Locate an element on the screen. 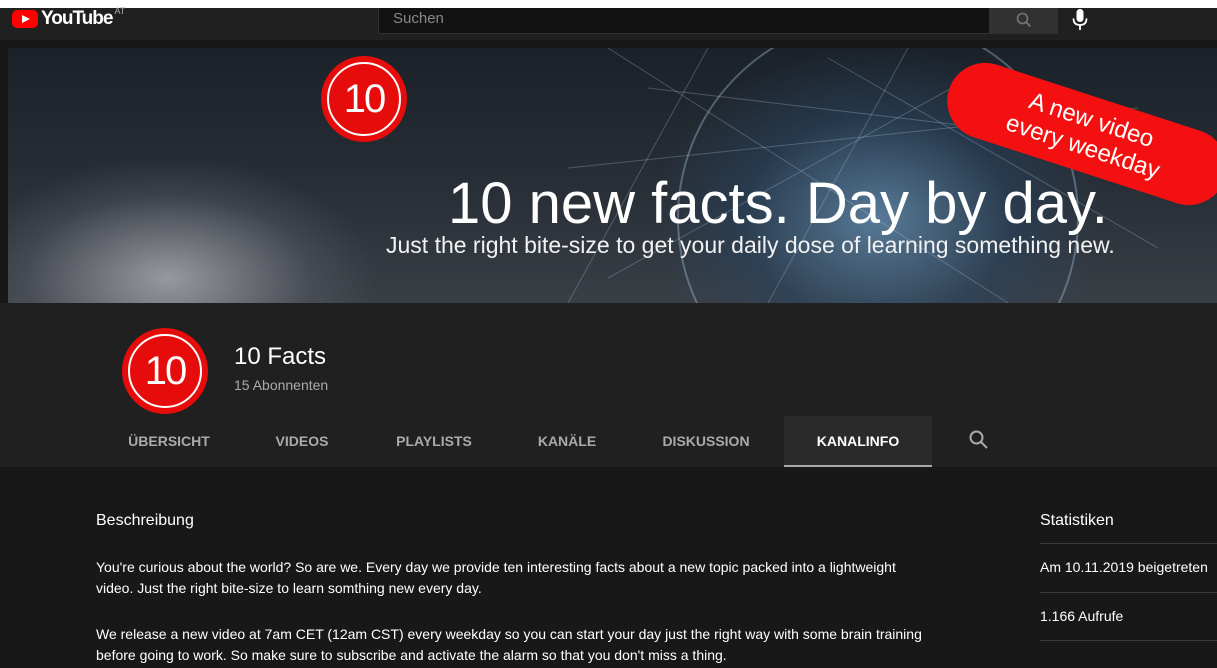 This screenshot has height=668, width=1217. banner-logo-number: 10 is located at coordinates (365, 99).